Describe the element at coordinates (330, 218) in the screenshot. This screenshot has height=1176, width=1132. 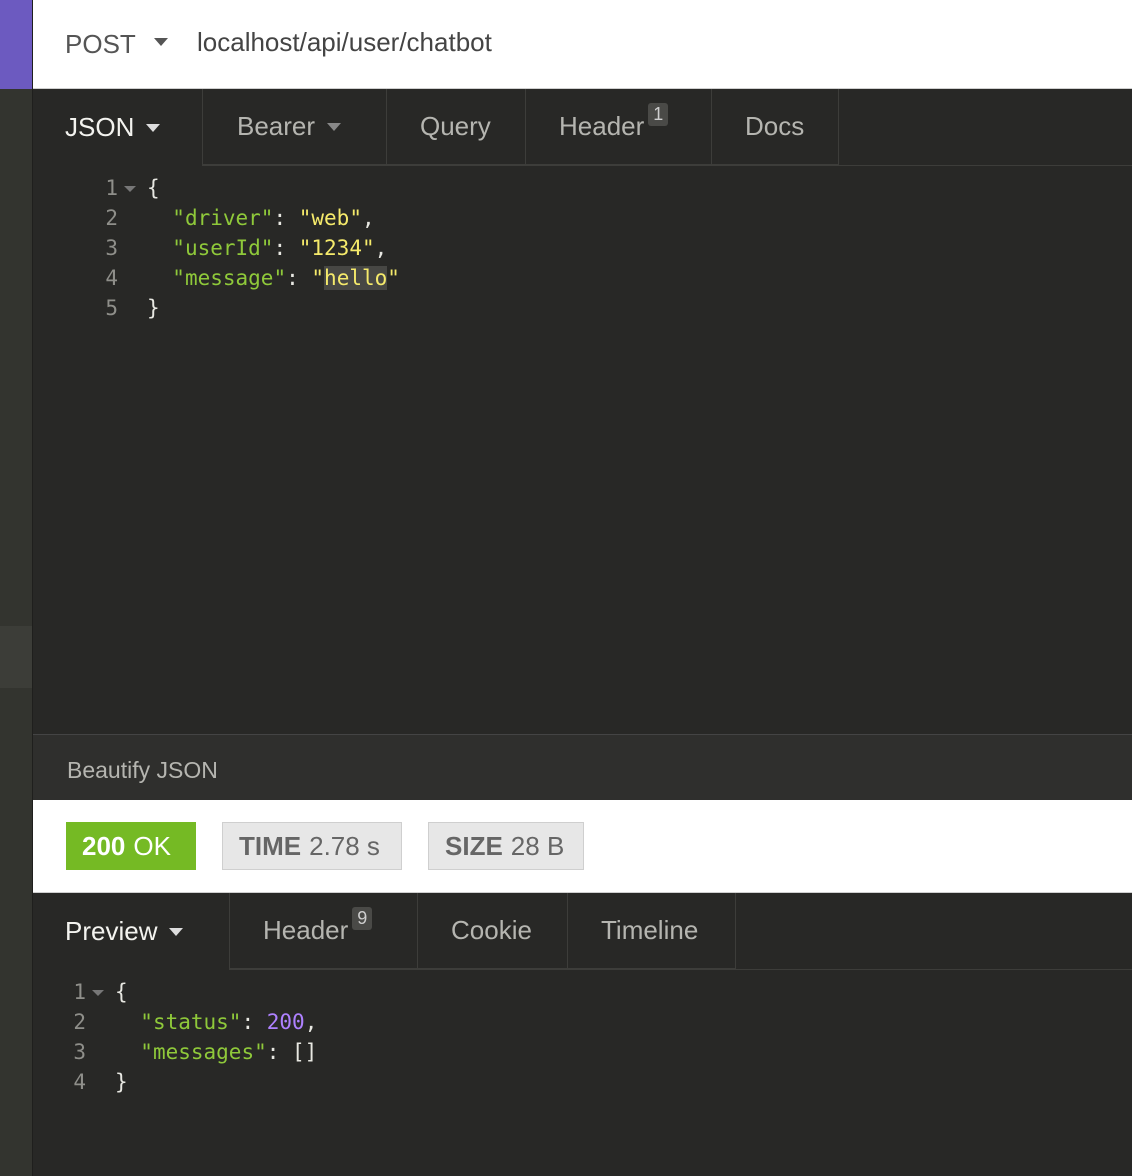
I see `json-string: "web"` at that location.